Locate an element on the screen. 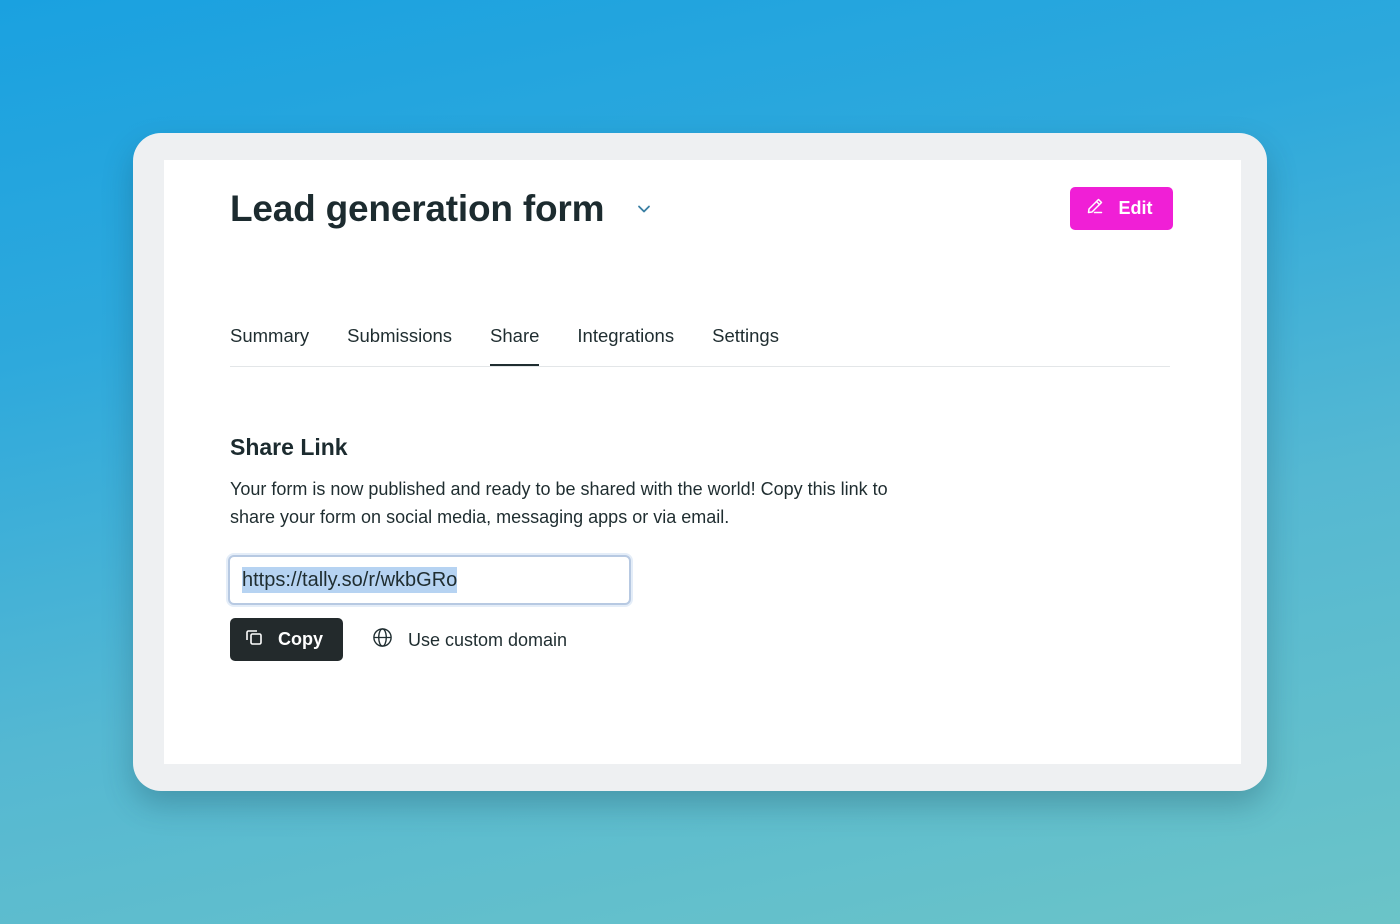  copy-button-label: Copy is located at coordinates (300, 639).